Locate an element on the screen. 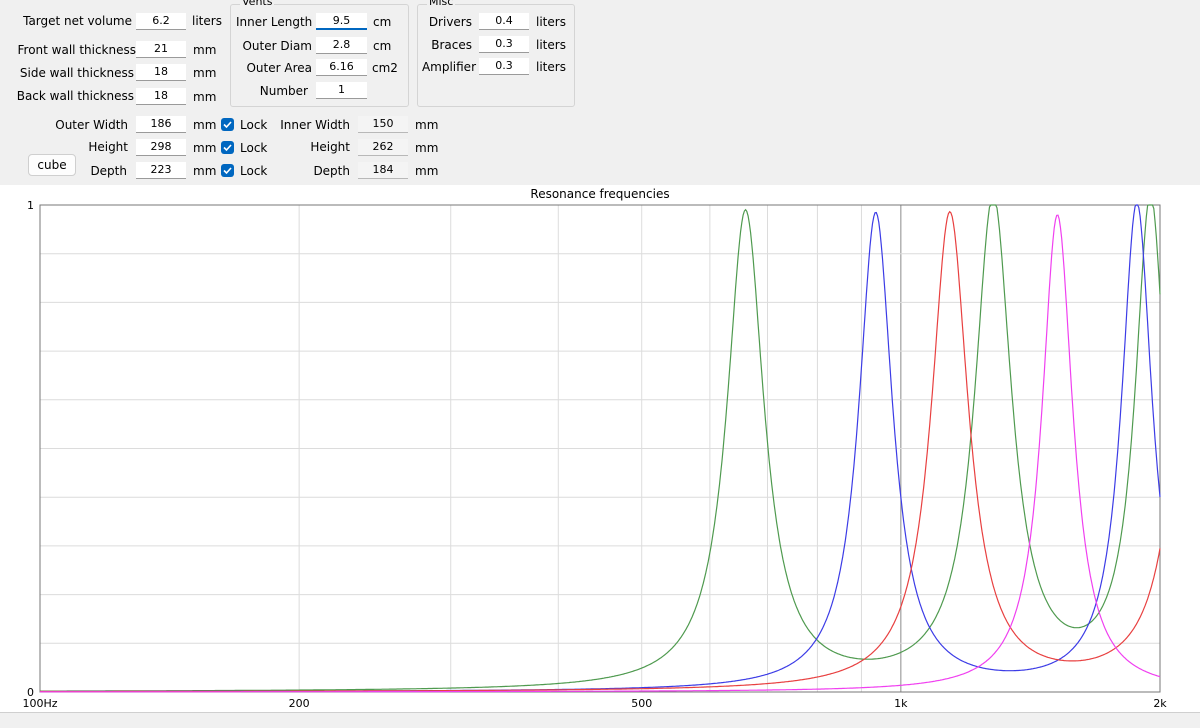  inner-length-label: Inner Length is located at coordinates (274, 22).